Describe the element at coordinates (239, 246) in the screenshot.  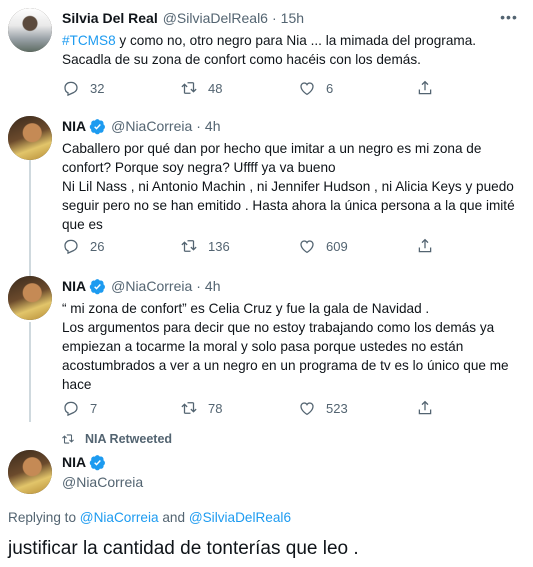
I see `retweet-button: 136` at that location.